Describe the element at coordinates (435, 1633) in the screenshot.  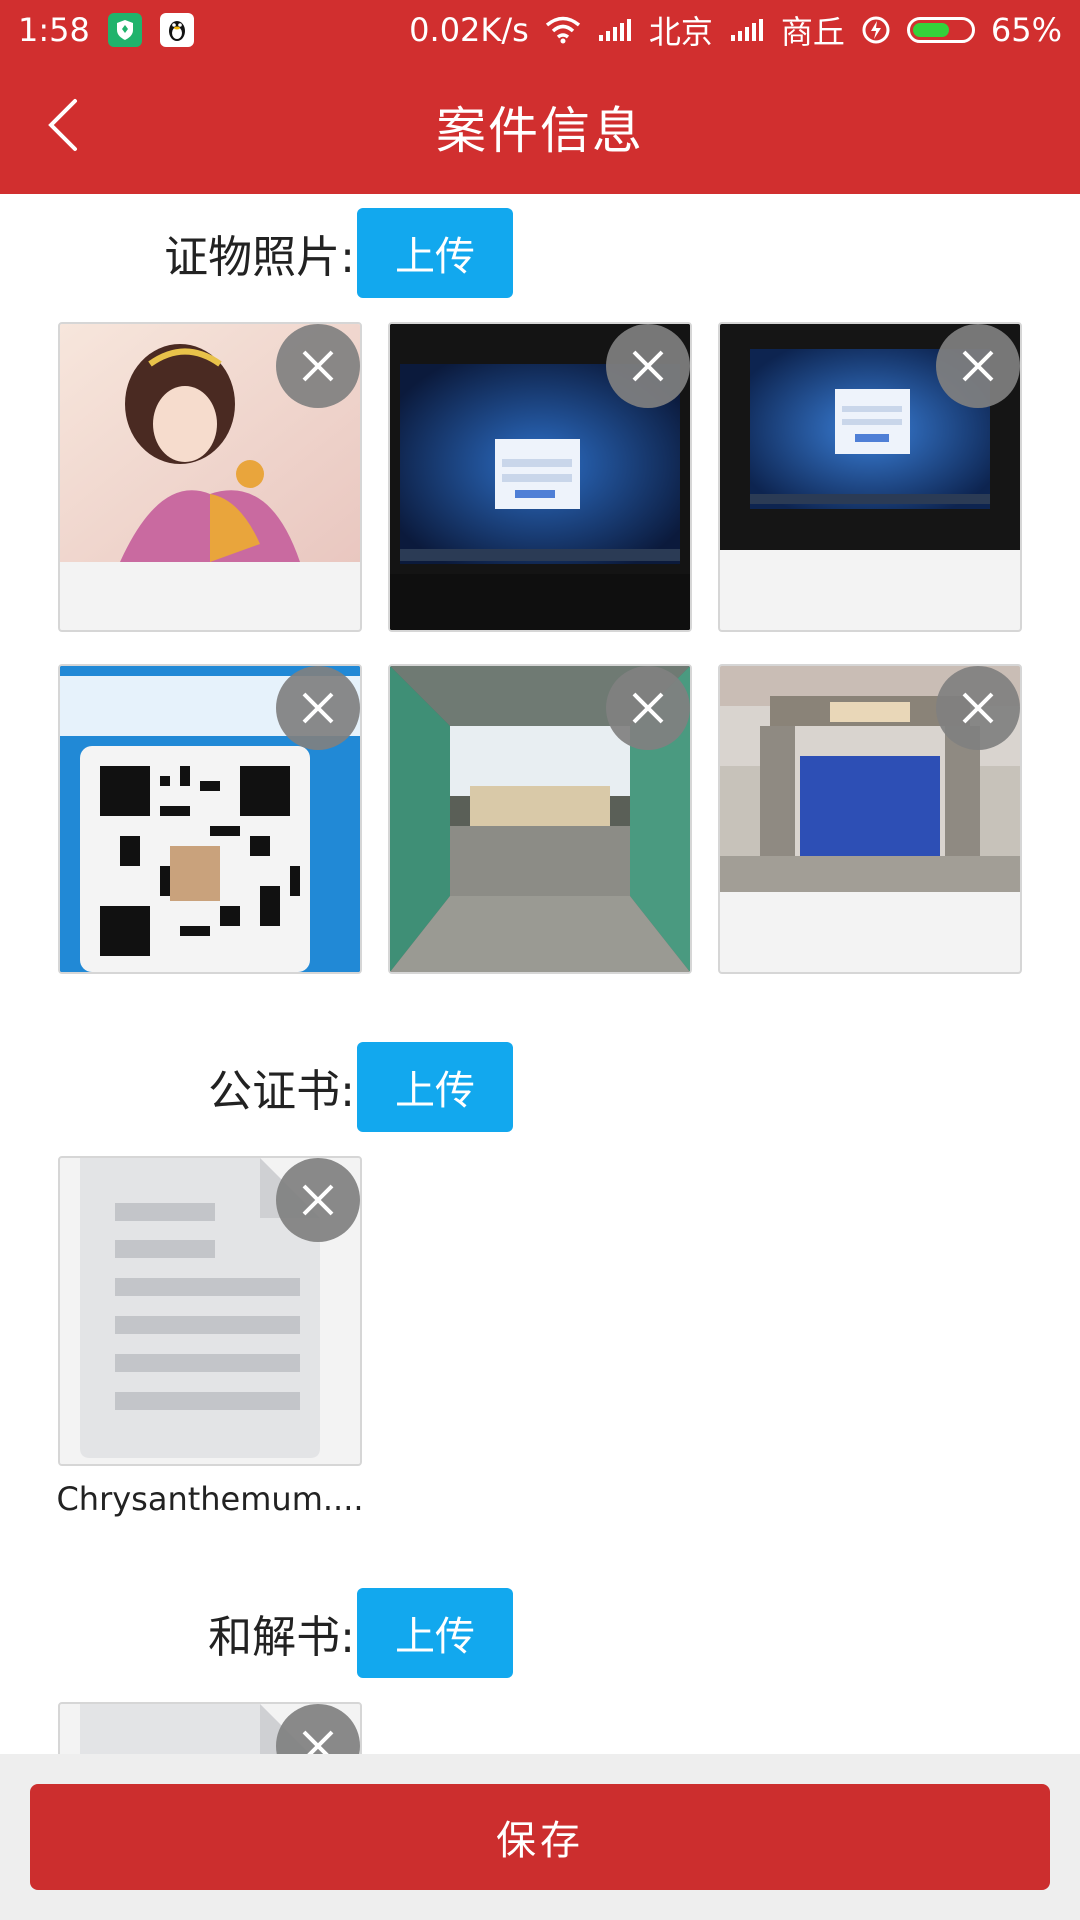
I see `settlement-upload-button: 上传` at that location.